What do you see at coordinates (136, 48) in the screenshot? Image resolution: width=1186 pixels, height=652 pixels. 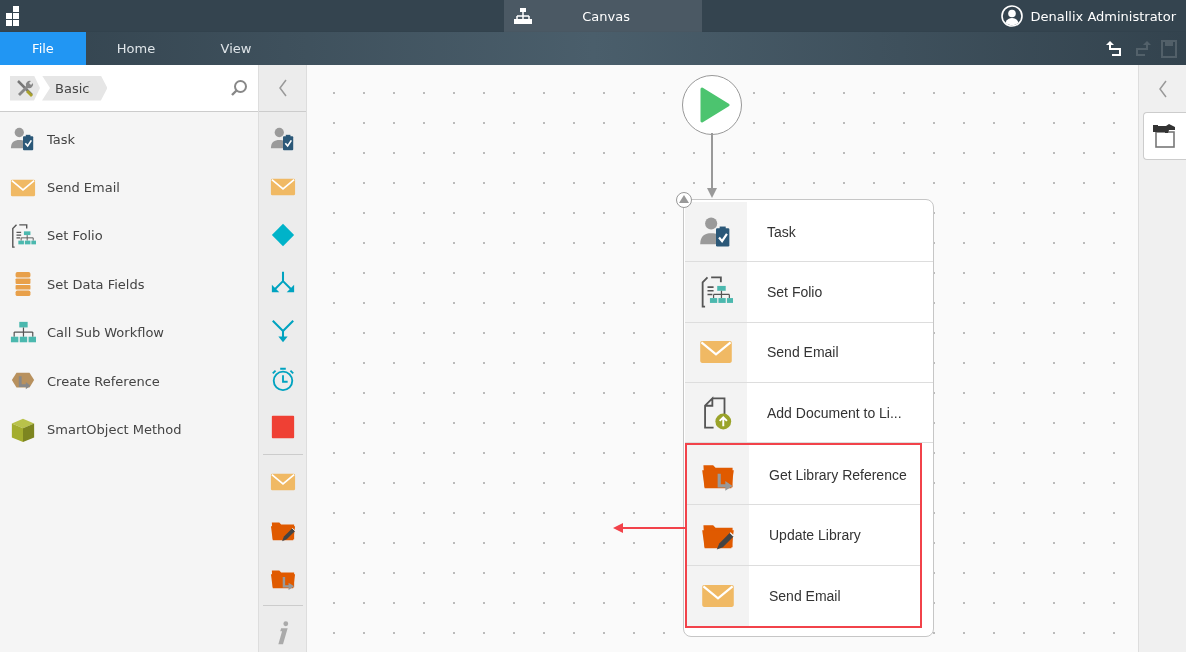 I see `ribbon-tab: Home` at bounding box center [136, 48].